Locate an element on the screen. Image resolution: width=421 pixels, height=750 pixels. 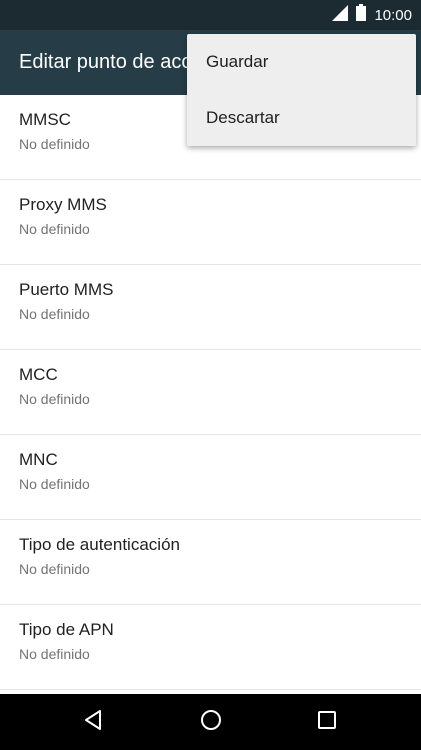
setting-label: Tipo de APN is located at coordinates (66, 629).